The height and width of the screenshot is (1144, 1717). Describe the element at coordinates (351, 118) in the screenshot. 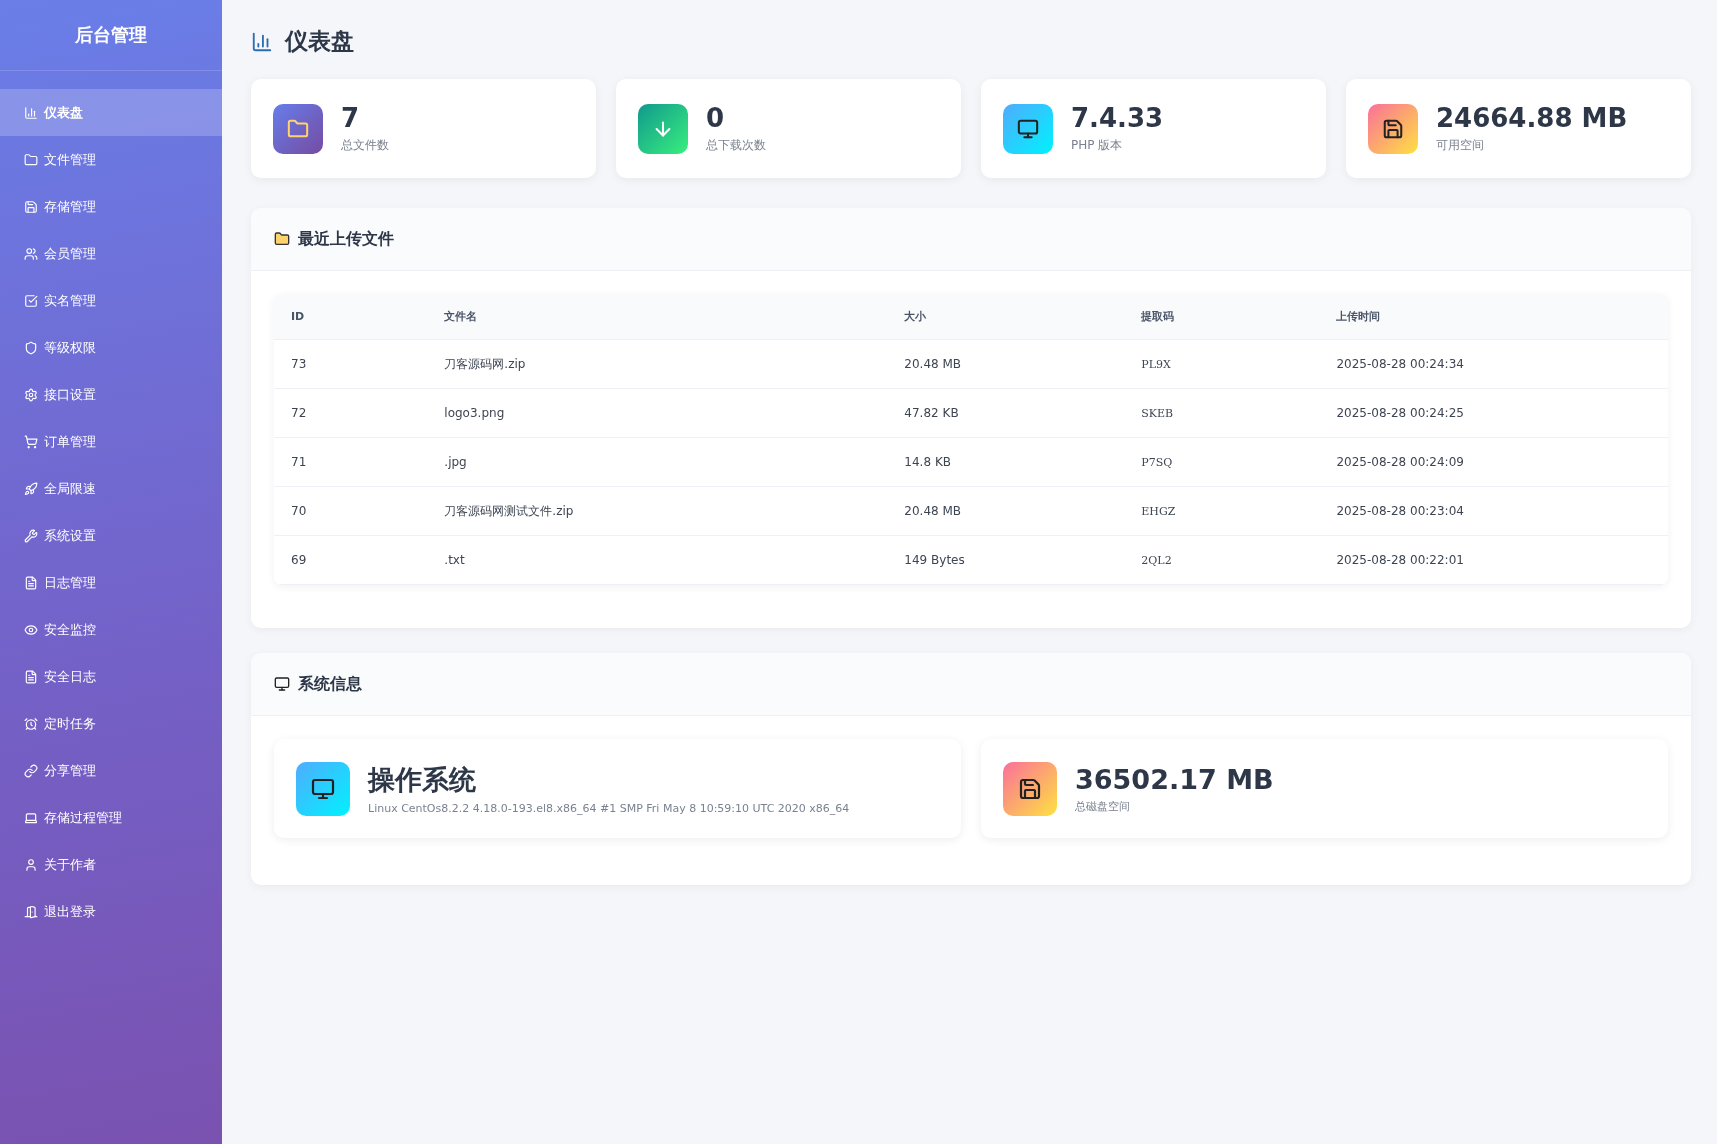

I see `stat-value: 7` at that location.